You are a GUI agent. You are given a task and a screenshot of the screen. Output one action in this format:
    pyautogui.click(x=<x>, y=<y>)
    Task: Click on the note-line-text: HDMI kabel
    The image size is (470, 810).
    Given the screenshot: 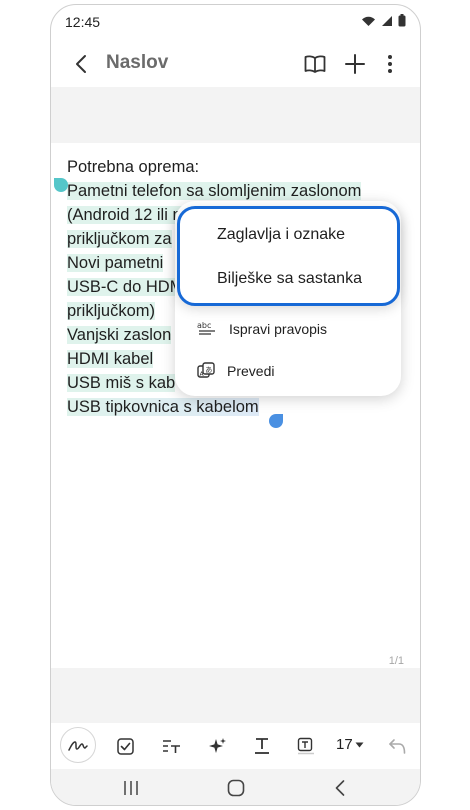 What is the action you would take?
    pyautogui.click(x=110, y=359)
    